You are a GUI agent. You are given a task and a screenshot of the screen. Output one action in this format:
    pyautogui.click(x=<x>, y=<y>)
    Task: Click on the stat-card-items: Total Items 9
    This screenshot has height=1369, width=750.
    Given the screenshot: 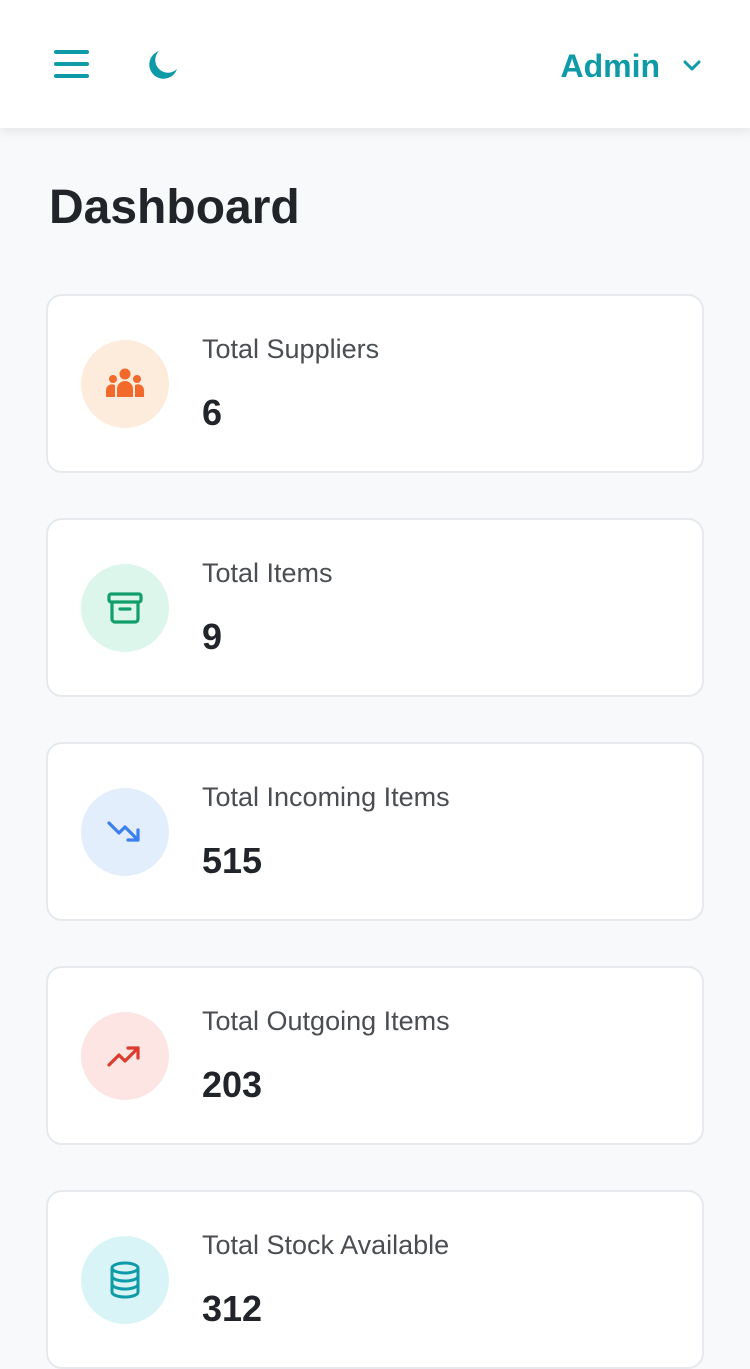 What is the action you would take?
    pyautogui.click(x=375, y=607)
    